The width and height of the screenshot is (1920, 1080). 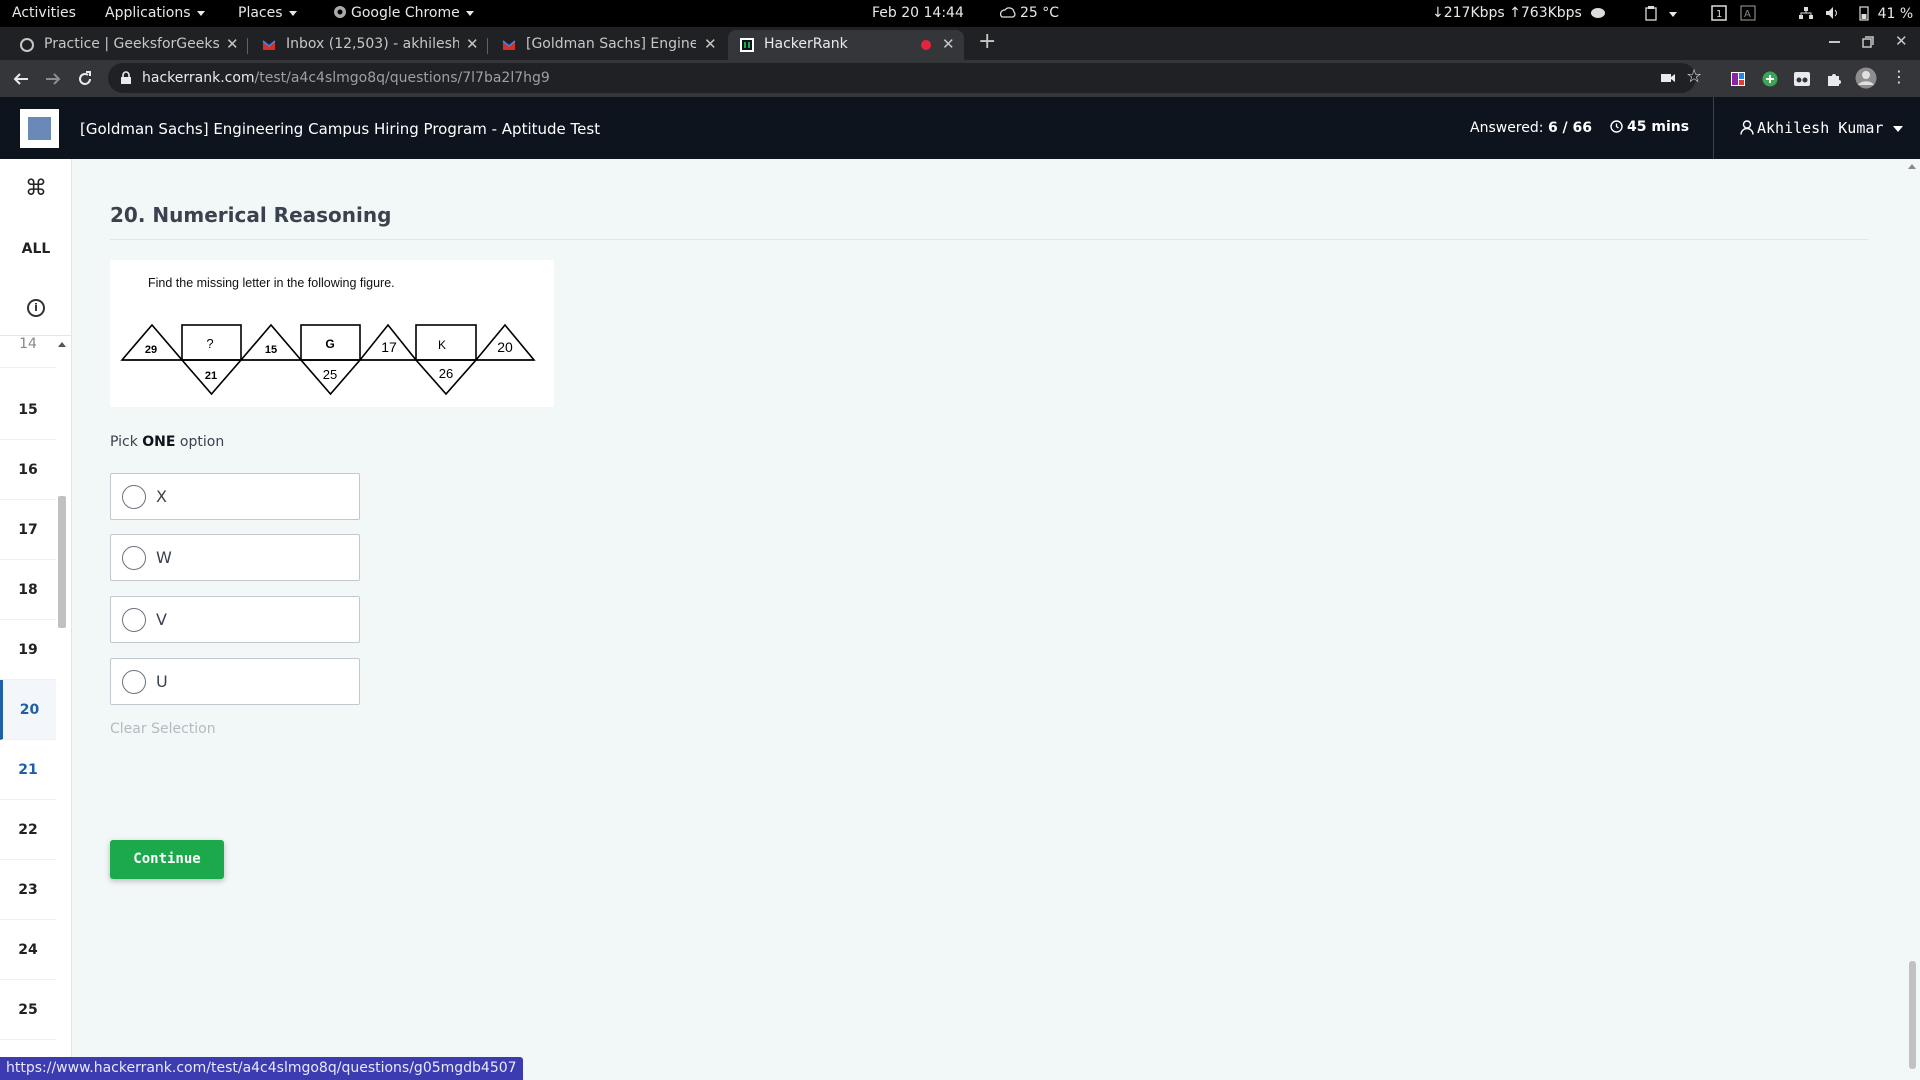 I want to click on restore-icon, so click(x=1868, y=42).